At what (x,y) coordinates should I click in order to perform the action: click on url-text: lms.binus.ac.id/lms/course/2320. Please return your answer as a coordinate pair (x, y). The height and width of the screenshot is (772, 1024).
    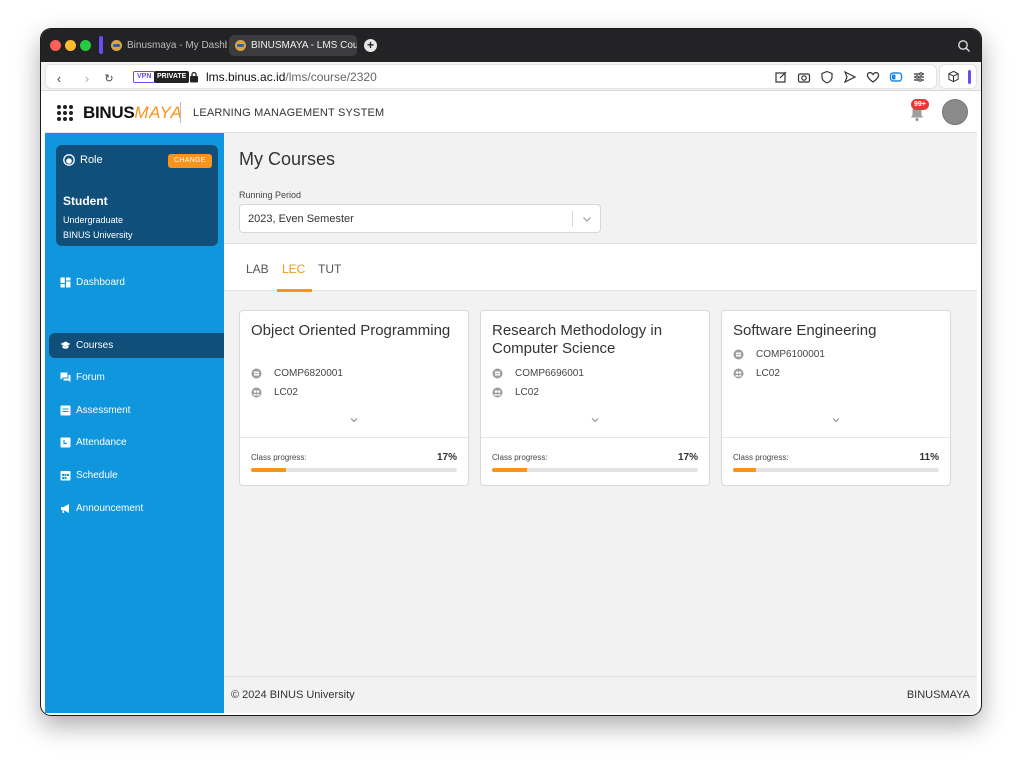
    Looking at the image, I should click on (291, 77).